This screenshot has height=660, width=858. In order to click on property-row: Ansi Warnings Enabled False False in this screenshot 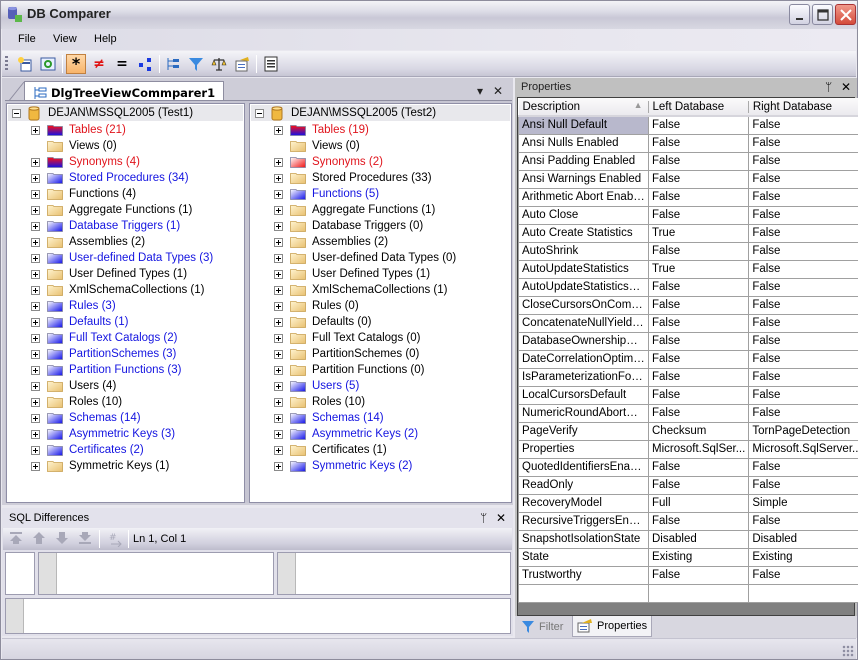, I will do `click(688, 179)`.